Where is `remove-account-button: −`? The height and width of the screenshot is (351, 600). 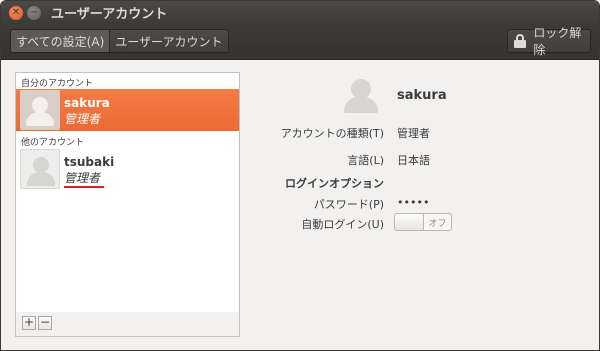 remove-account-button: − is located at coordinates (45, 323).